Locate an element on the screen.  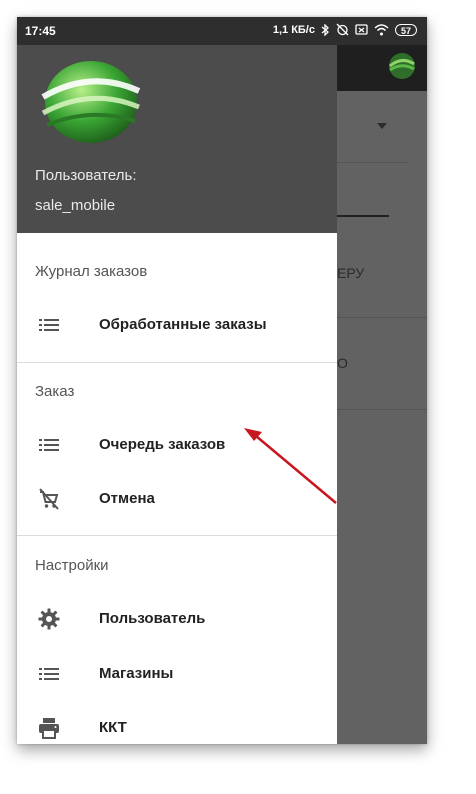
menu-item-user: Пользователь is located at coordinates (177, 619).